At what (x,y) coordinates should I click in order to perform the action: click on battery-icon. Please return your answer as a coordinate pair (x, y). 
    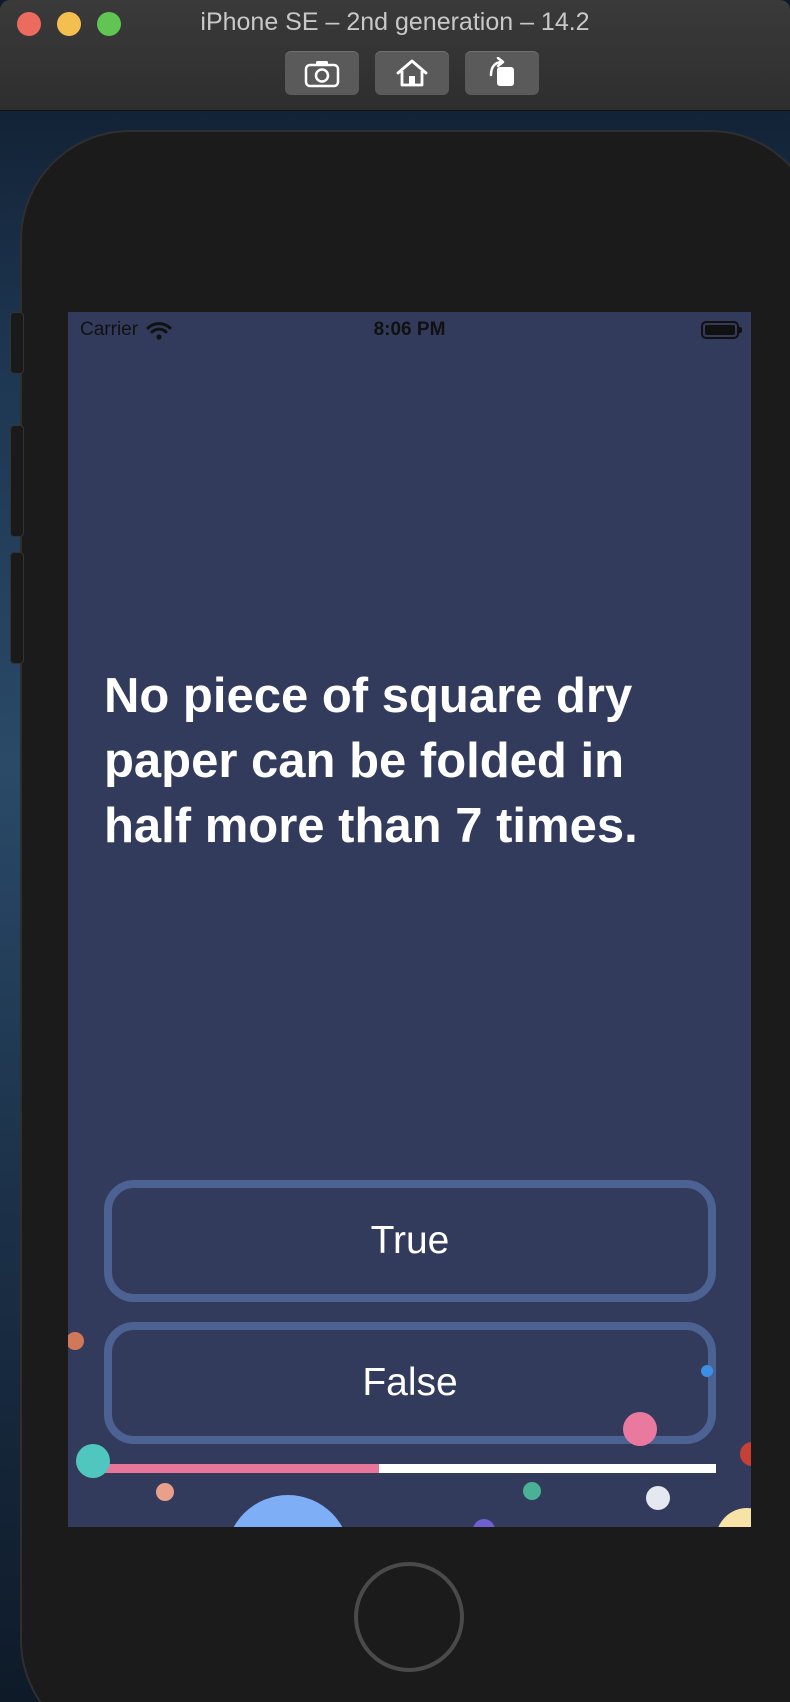
    Looking at the image, I should click on (721, 330).